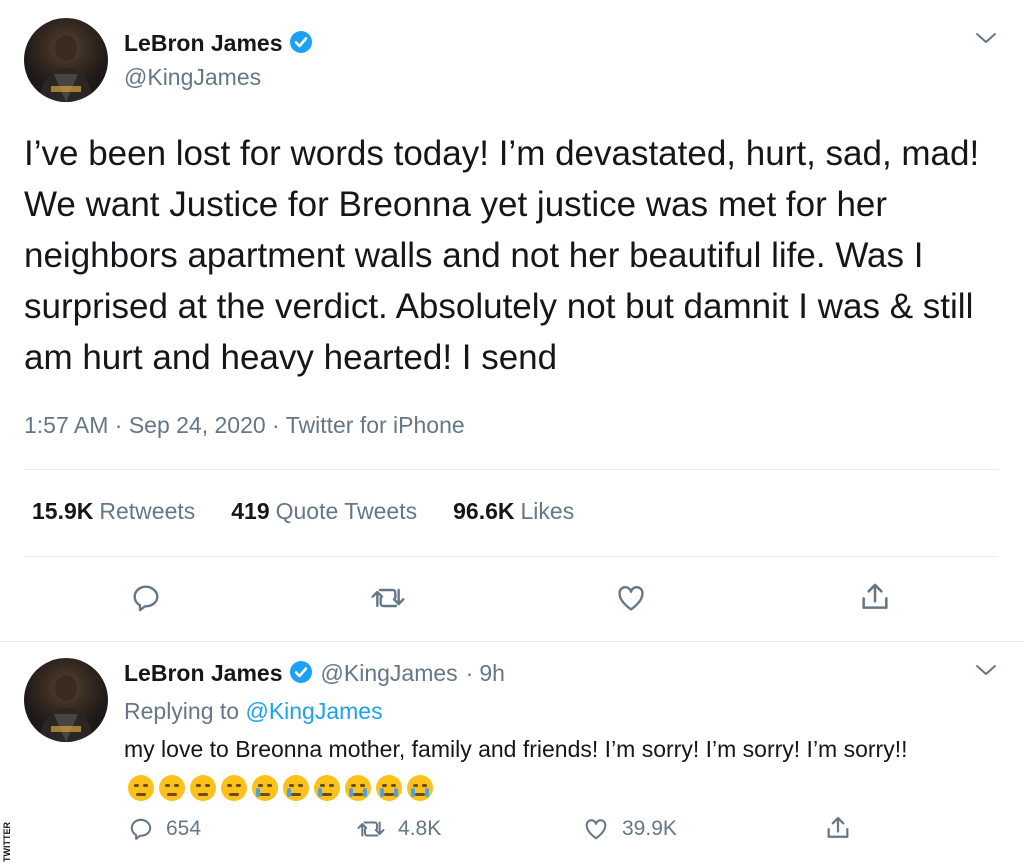 Image resolution: width=1024 pixels, height=864 pixels. Describe the element at coordinates (313, 711) in the screenshot. I see `replying-to-link: @KingJames` at that location.